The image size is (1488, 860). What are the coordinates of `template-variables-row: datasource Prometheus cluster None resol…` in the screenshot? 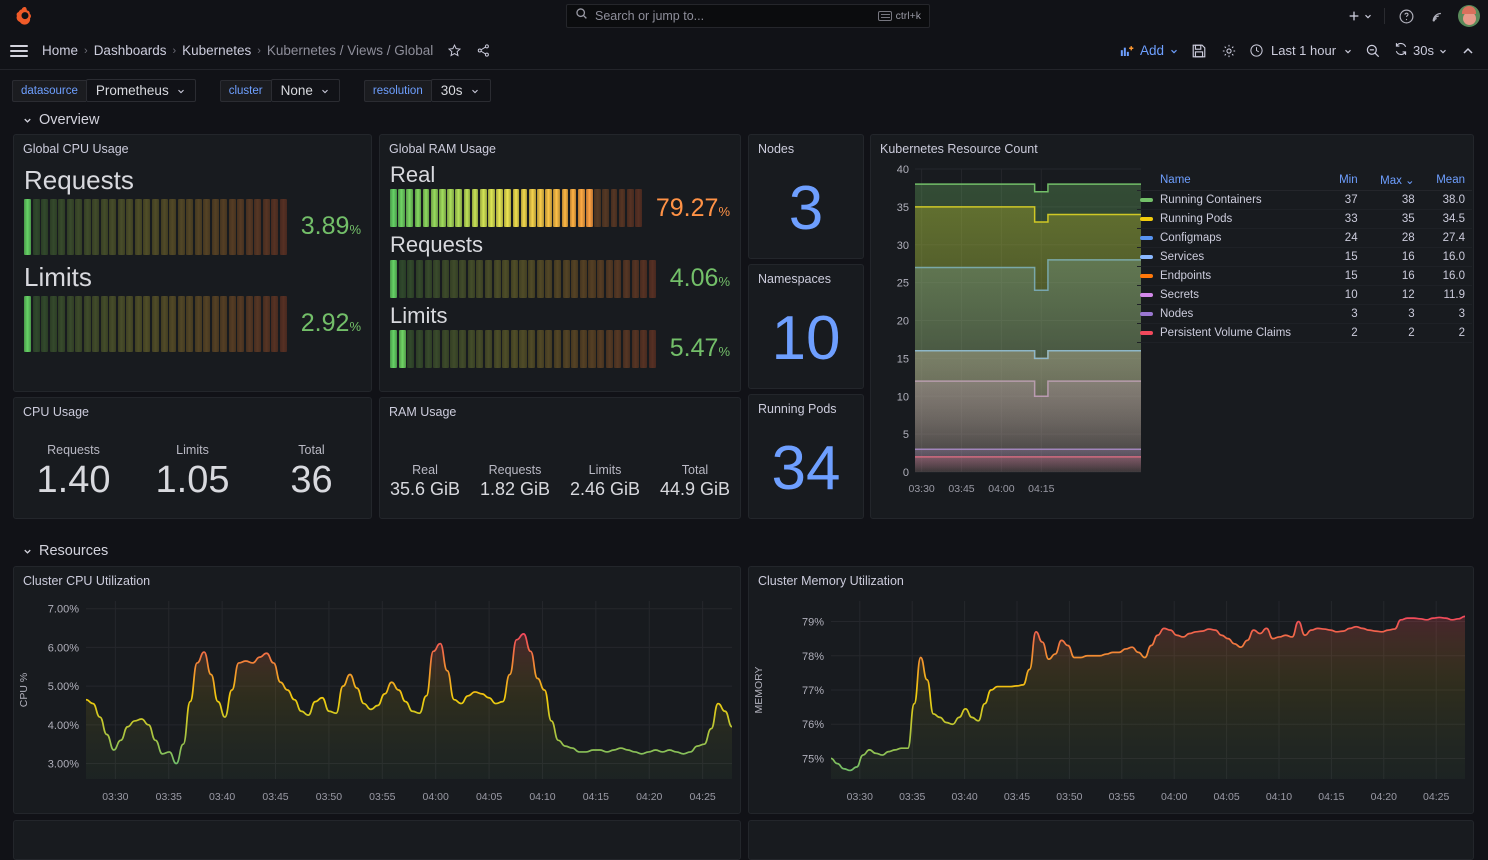 It's located at (744, 89).